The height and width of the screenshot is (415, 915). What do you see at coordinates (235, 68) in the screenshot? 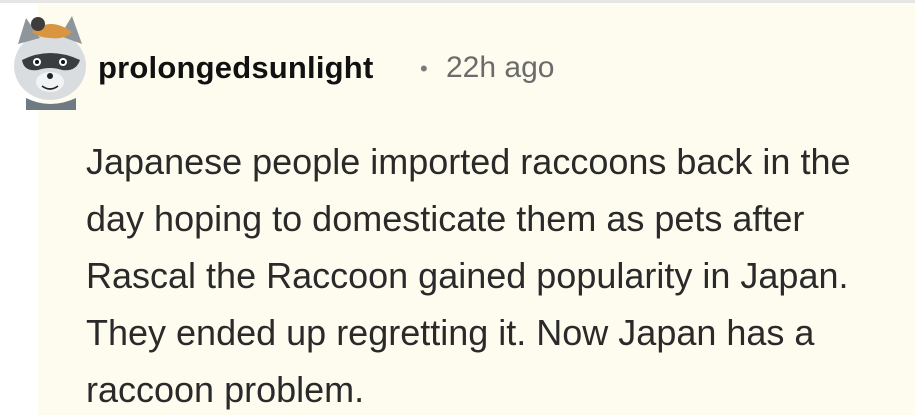
I see `author-name: prolongedsunlight` at bounding box center [235, 68].